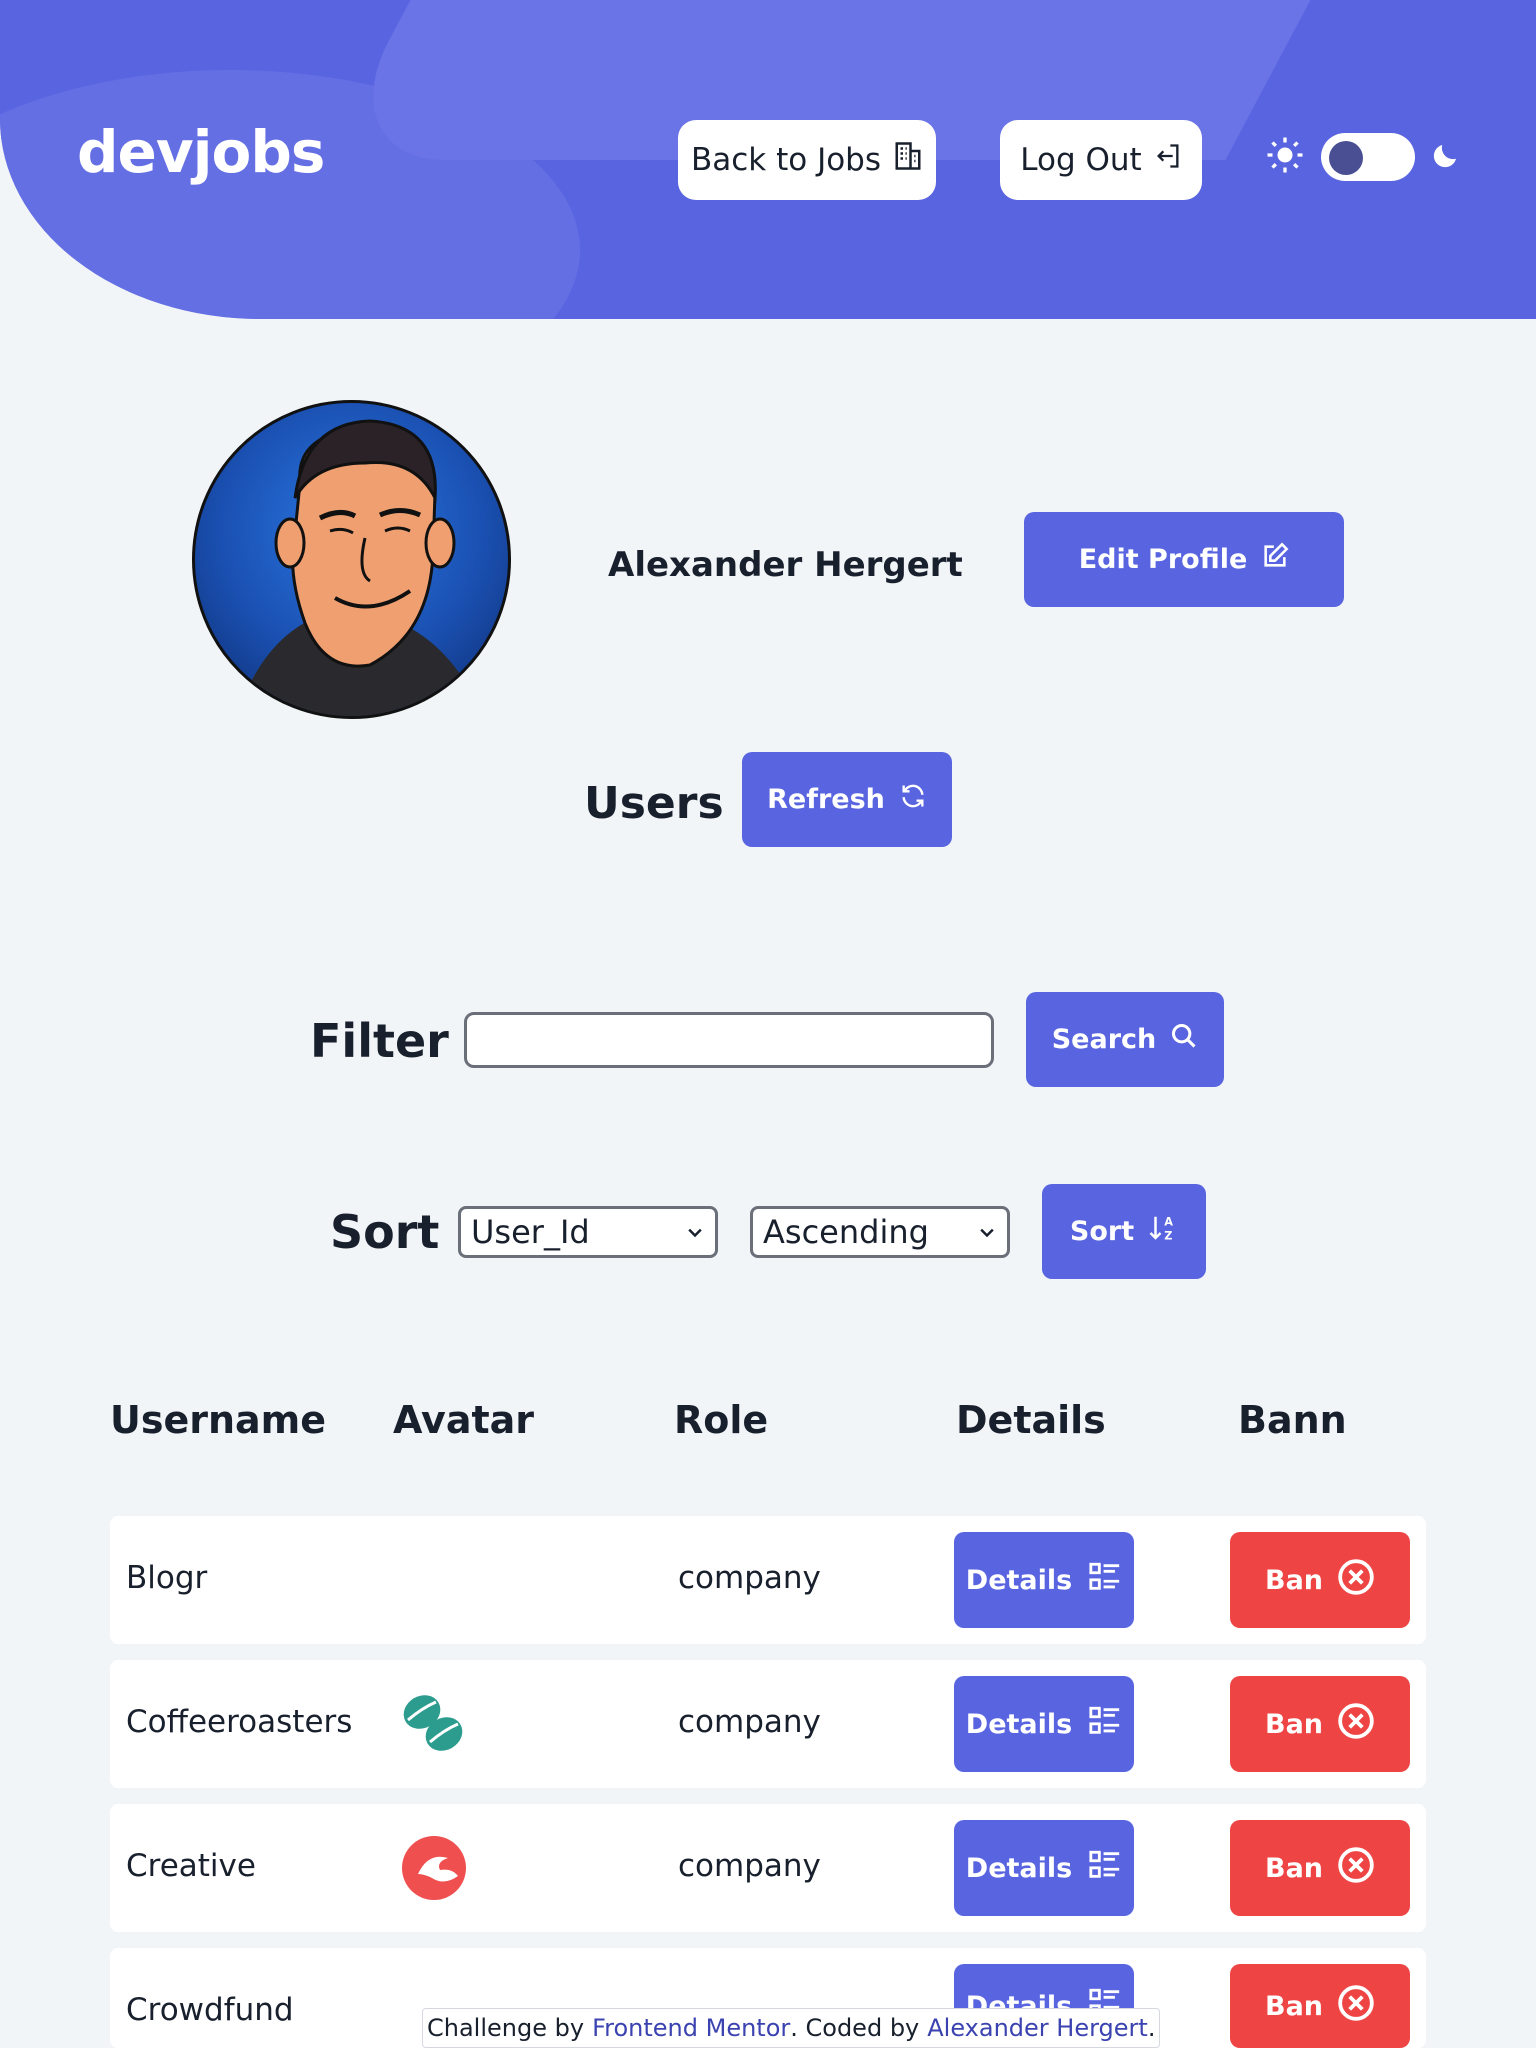 This screenshot has height=2048, width=1536. What do you see at coordinates (1037, 2028) in the screenshot?
I see `author-link: Alexander Hergert` at bounding box center [1037, 2028].